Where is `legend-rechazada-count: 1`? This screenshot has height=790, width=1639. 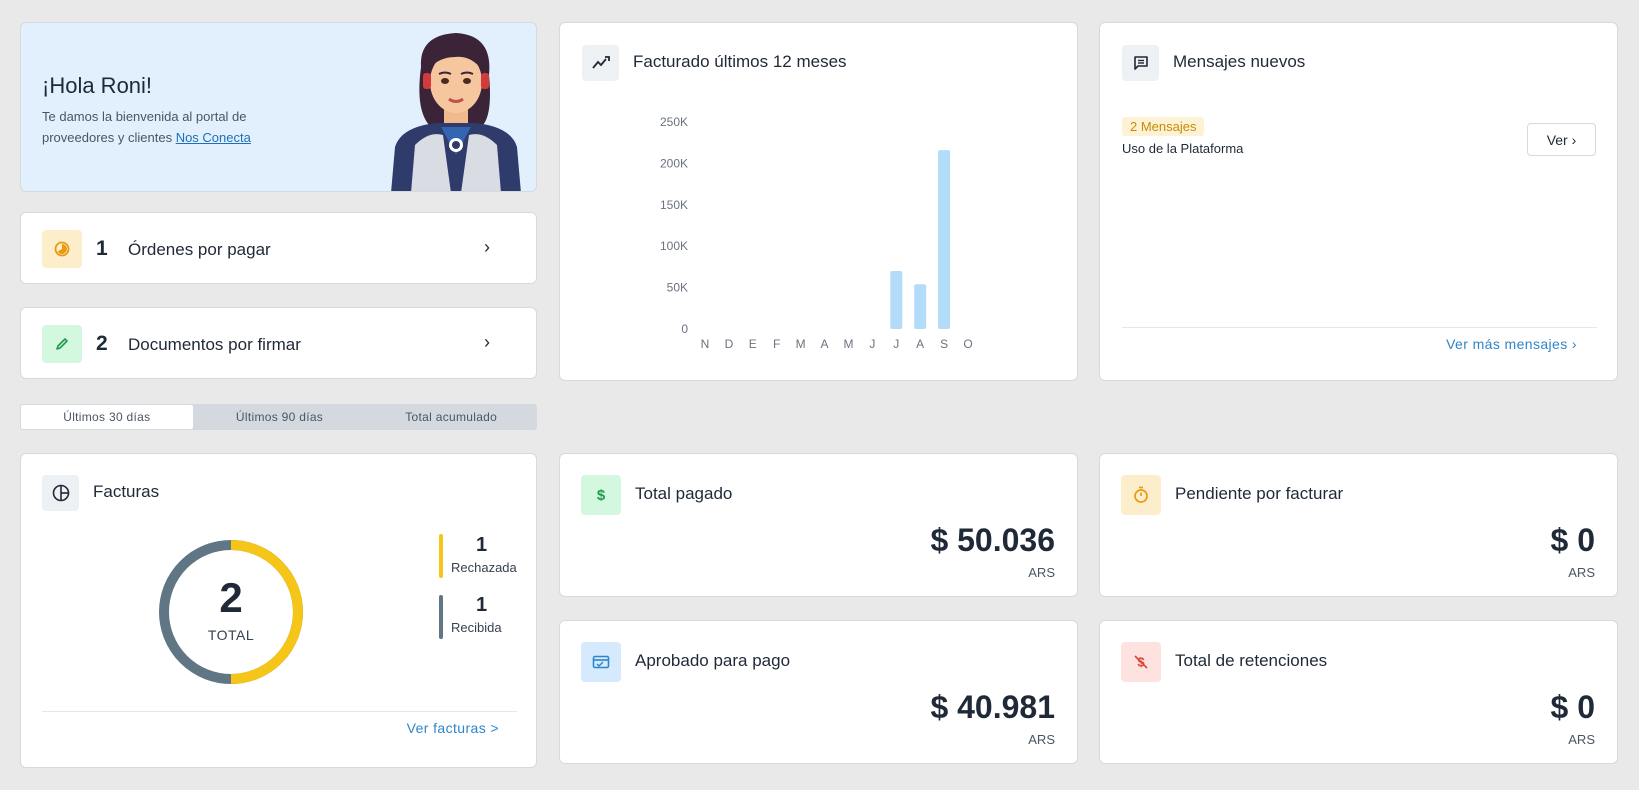 legend-rechazada-count: 1 is located at coordinates (482, 545).